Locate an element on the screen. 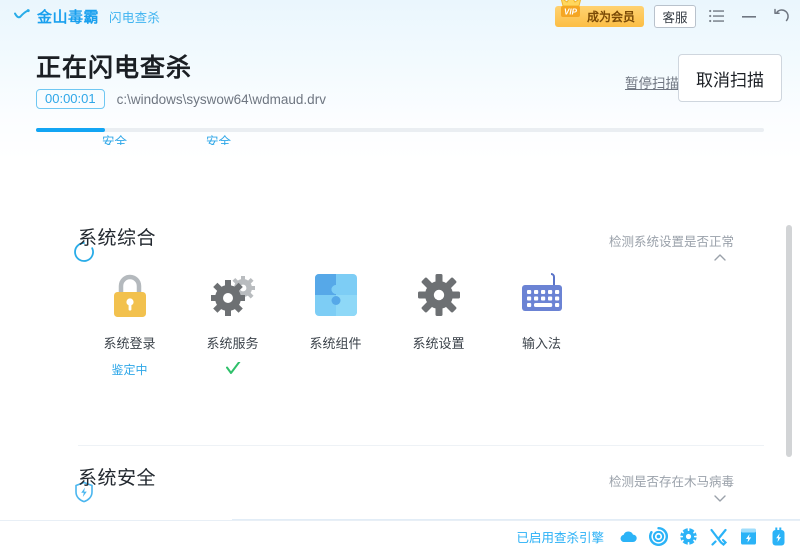  customer-support-label: 客服 is located at coordinates (675, 17).